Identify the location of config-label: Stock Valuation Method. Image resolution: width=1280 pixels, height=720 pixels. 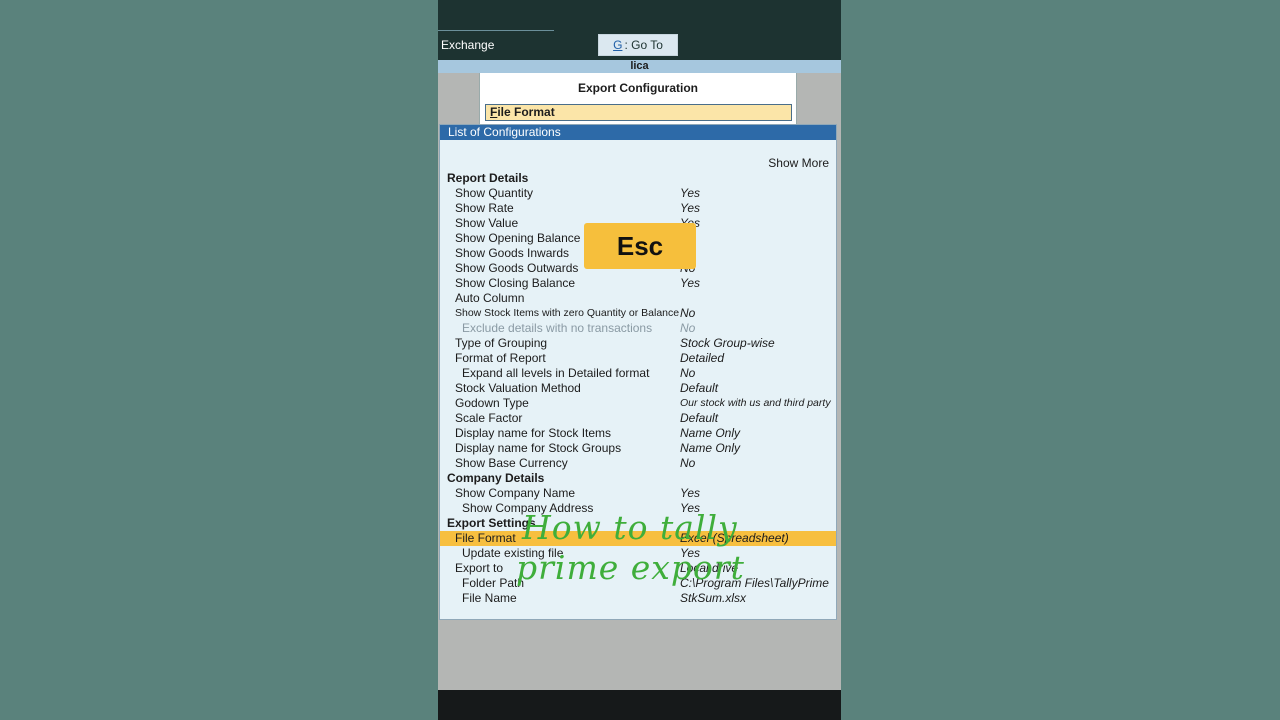
(518, 388).